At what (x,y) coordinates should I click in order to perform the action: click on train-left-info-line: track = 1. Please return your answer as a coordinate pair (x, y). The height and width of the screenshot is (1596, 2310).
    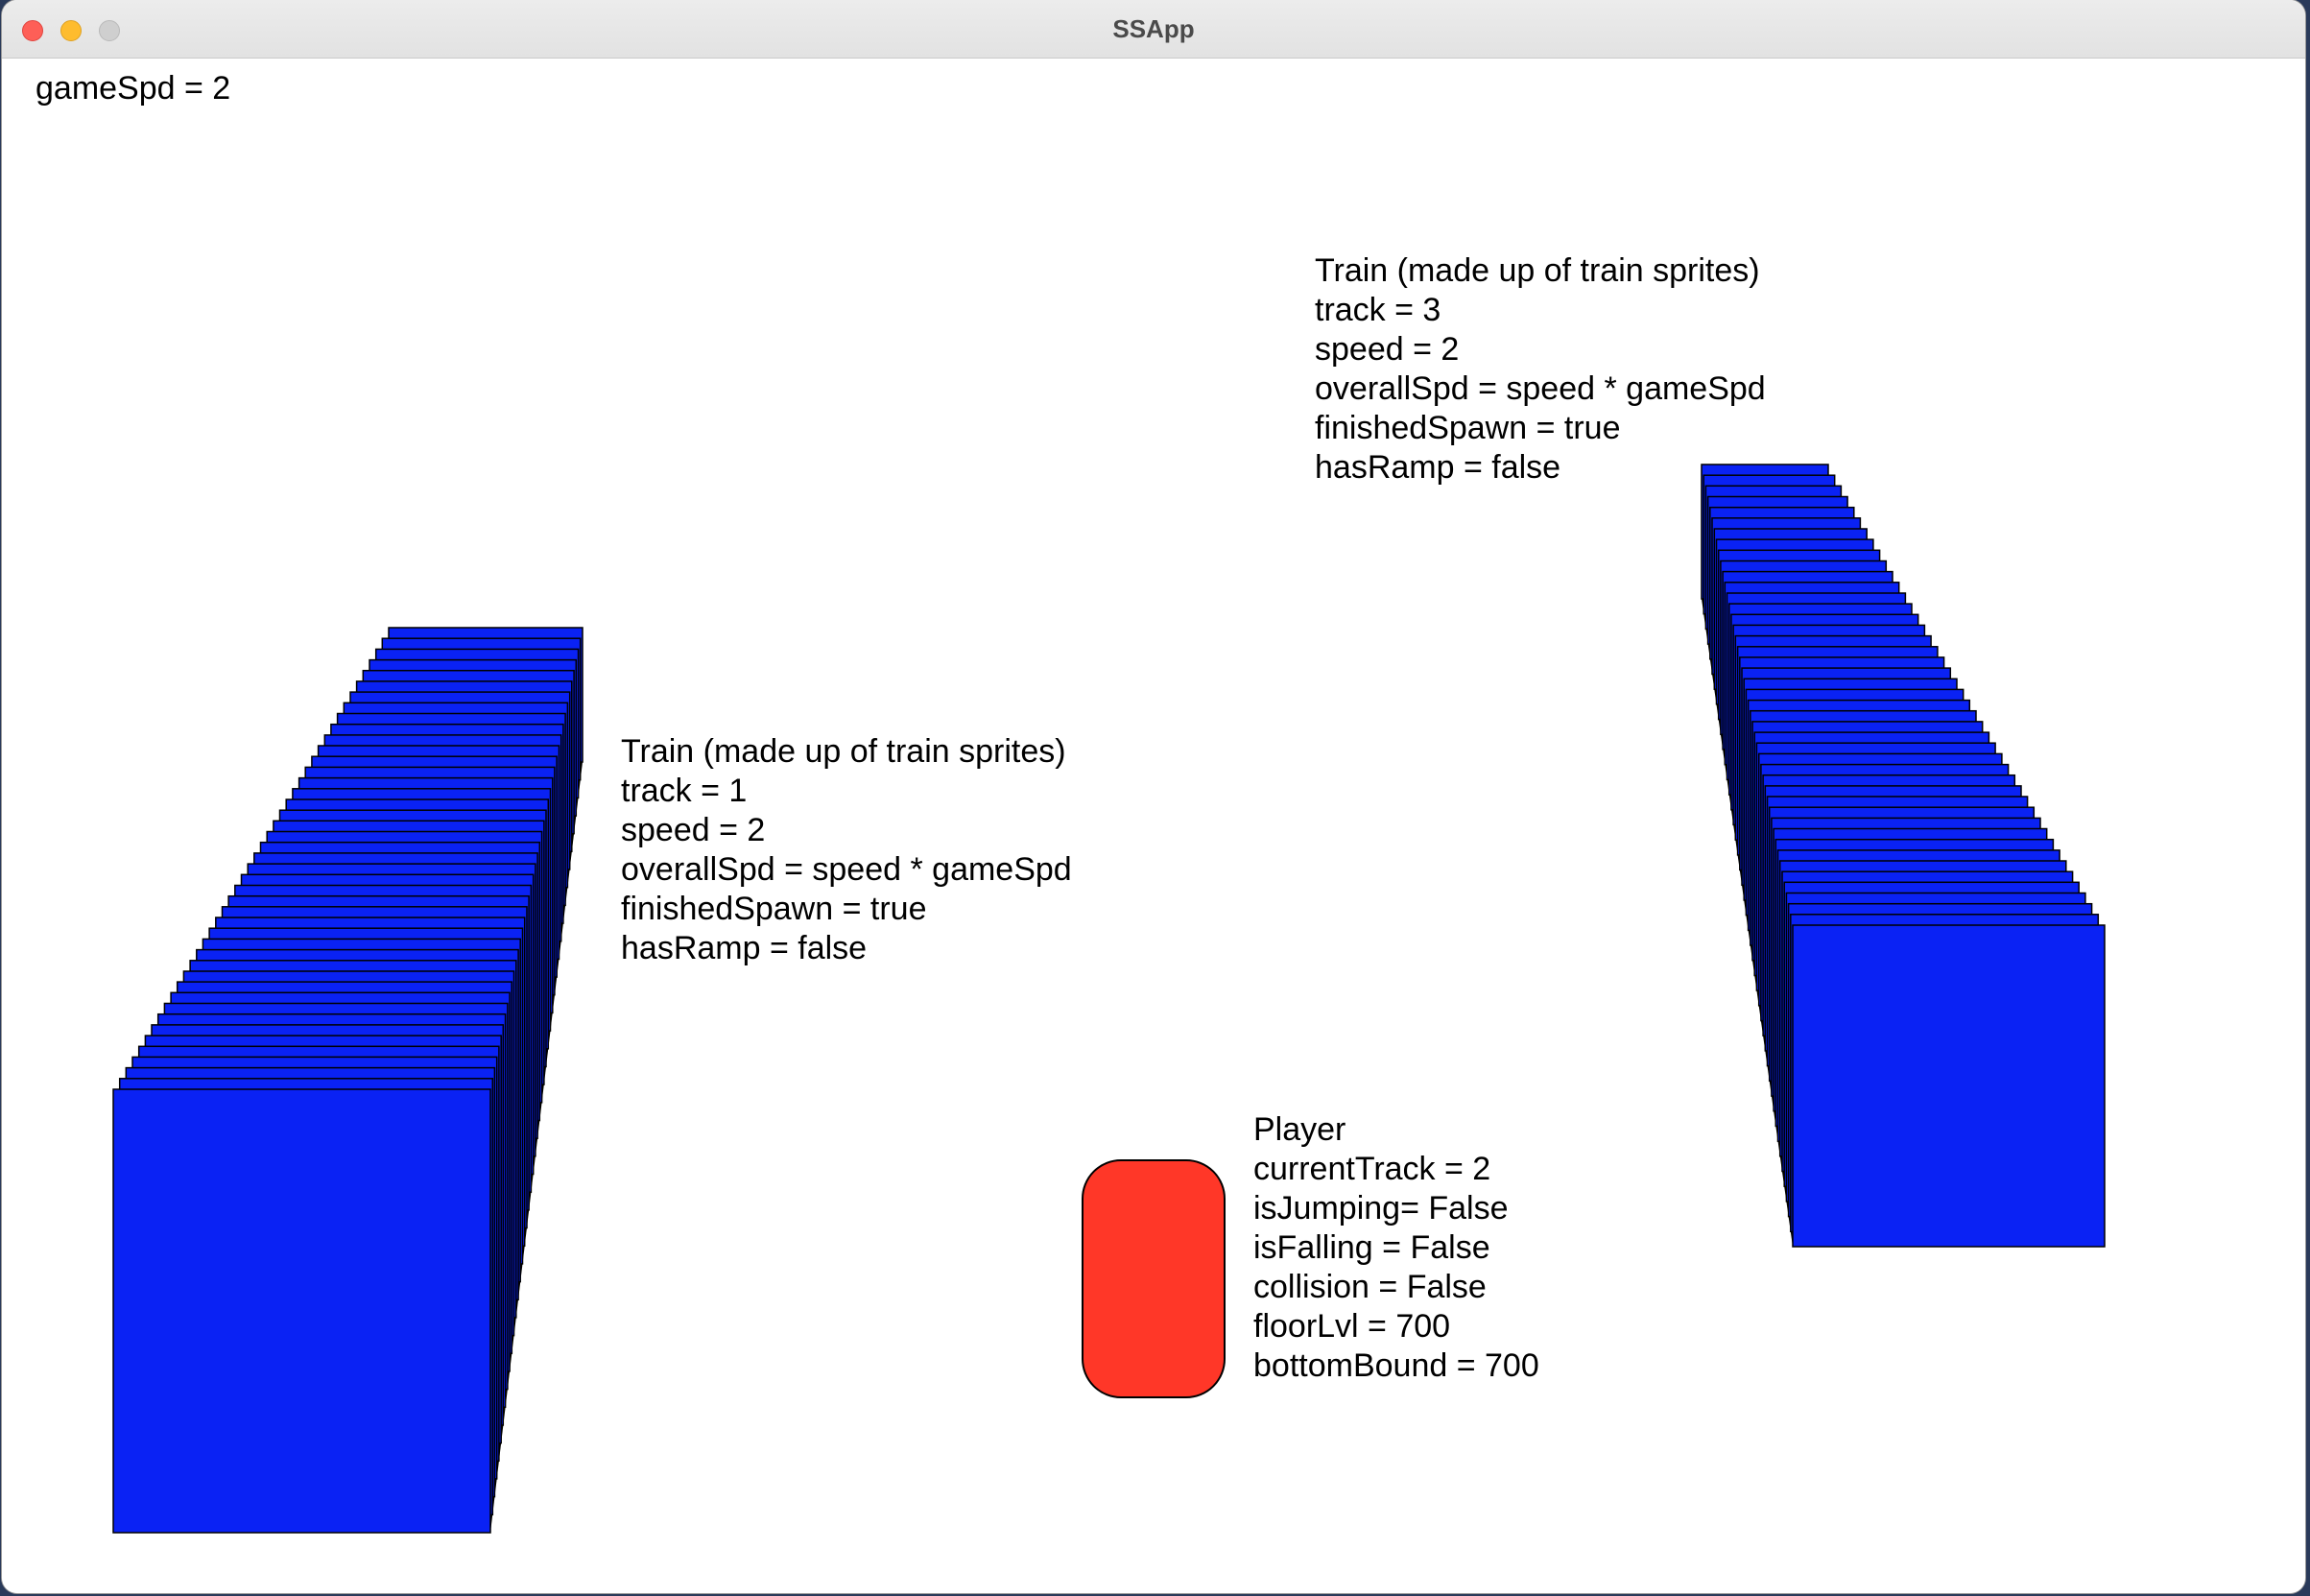
    Looking at the image, I should click on (685, 791).